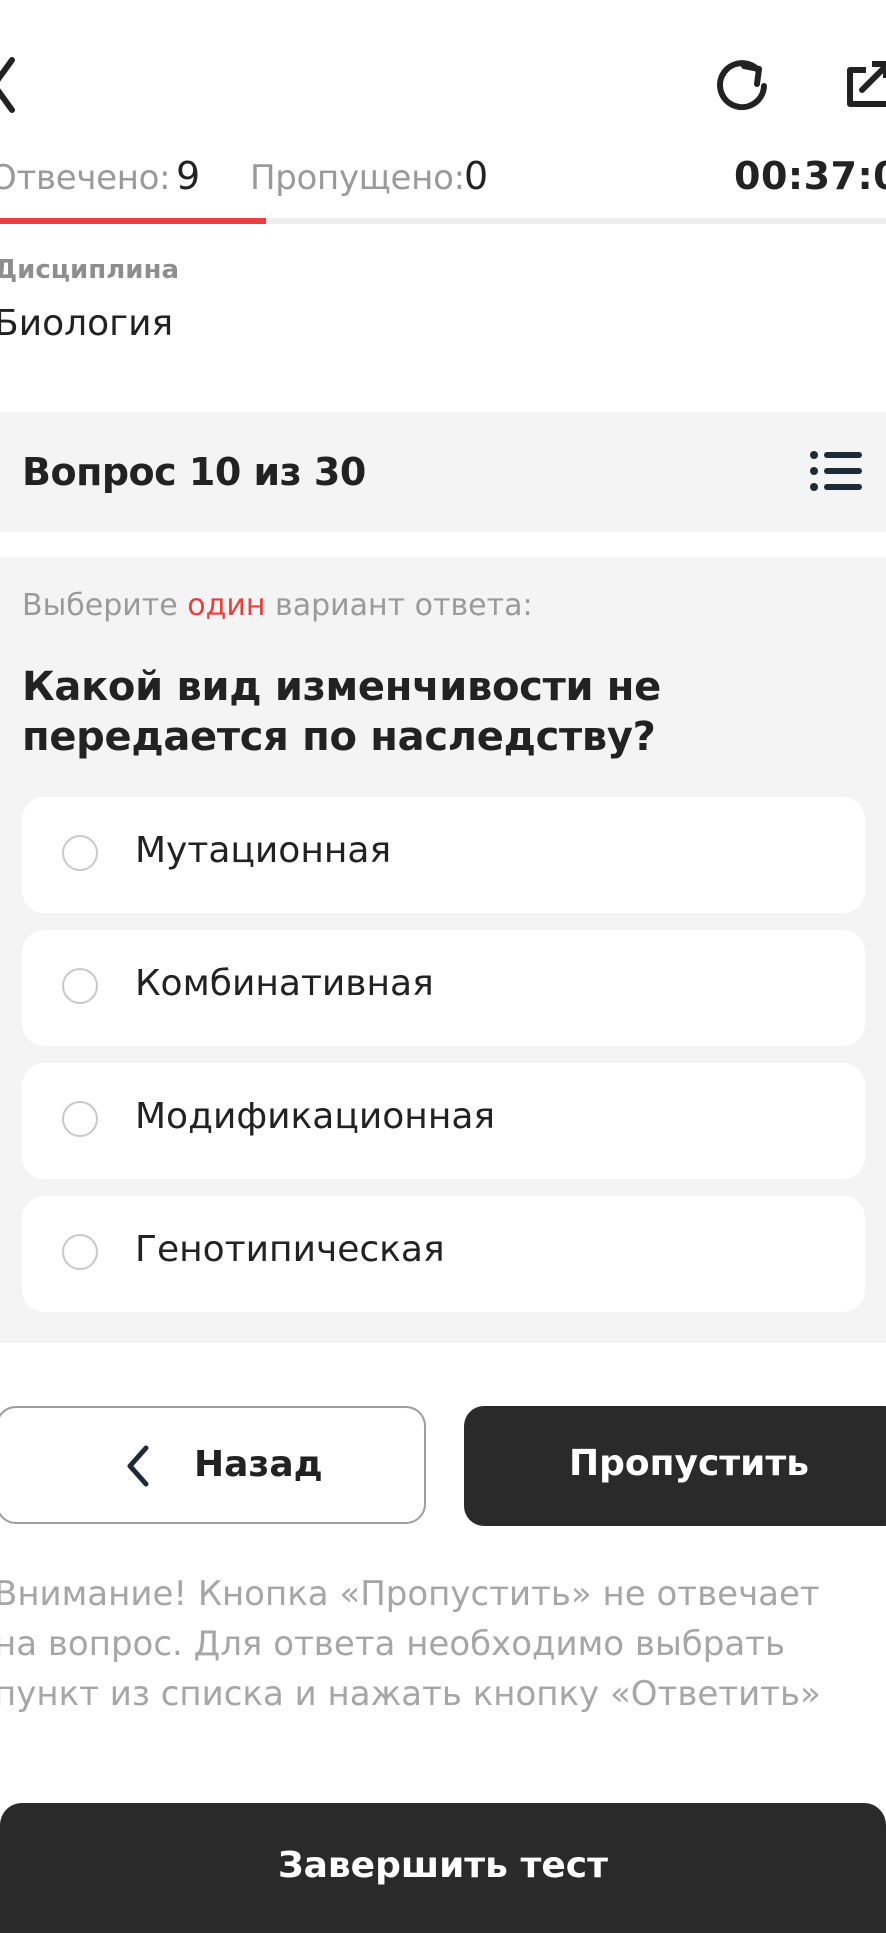  What do you see at coordinates (443, 988) in the screenshot?
I see `answer-option: Комбинативная` at bounding box center [443, 988].